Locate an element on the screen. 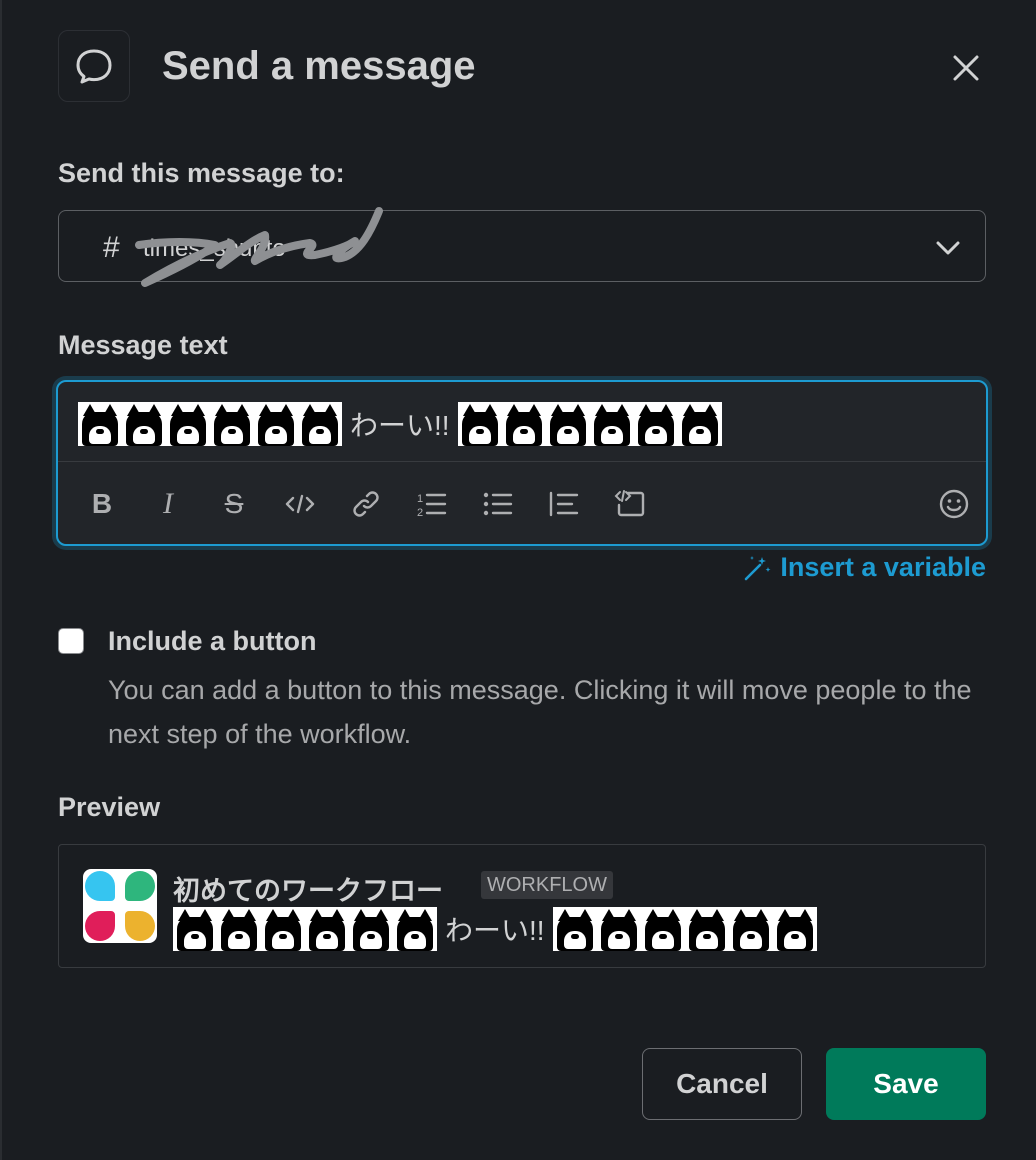  emoji-group-left is located at coordinates (210, 424).